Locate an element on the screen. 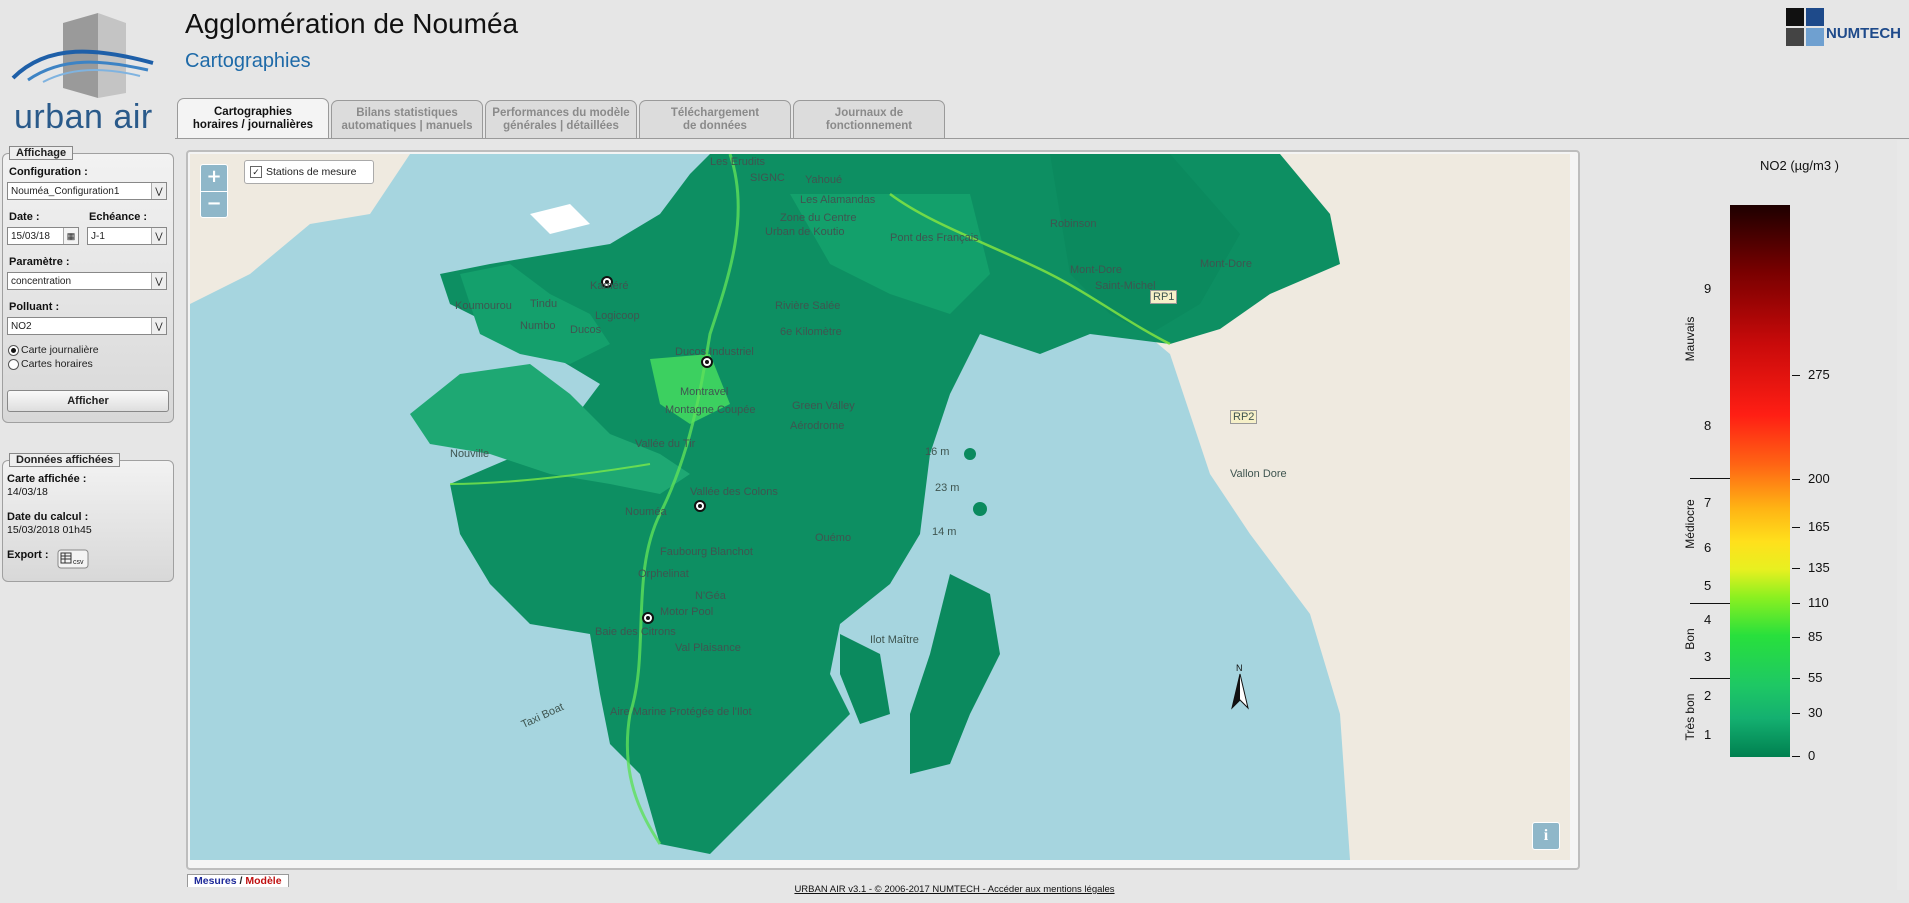 The height and width of the screenshot is (903, 1909). colorbar-tick-right: 85 is located at coordinates (1815, 636).